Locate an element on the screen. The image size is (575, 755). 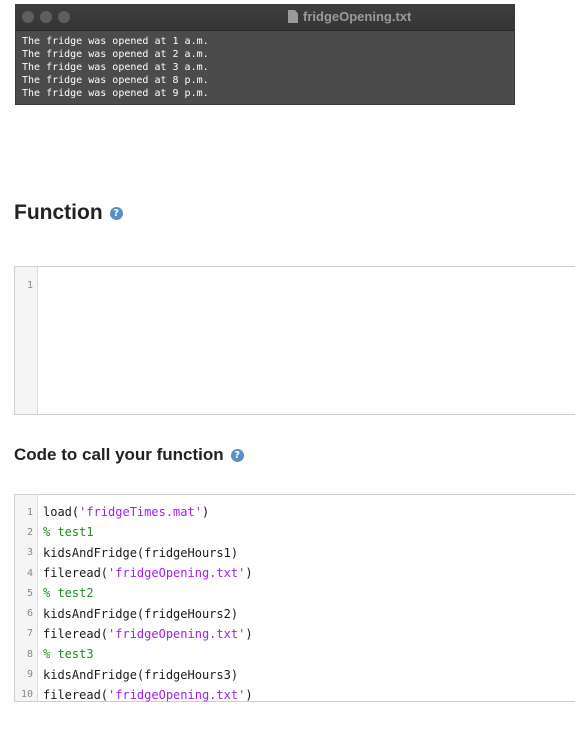
code-text: load('fridgeTimes.mat') is located at coordinates (123, 512).